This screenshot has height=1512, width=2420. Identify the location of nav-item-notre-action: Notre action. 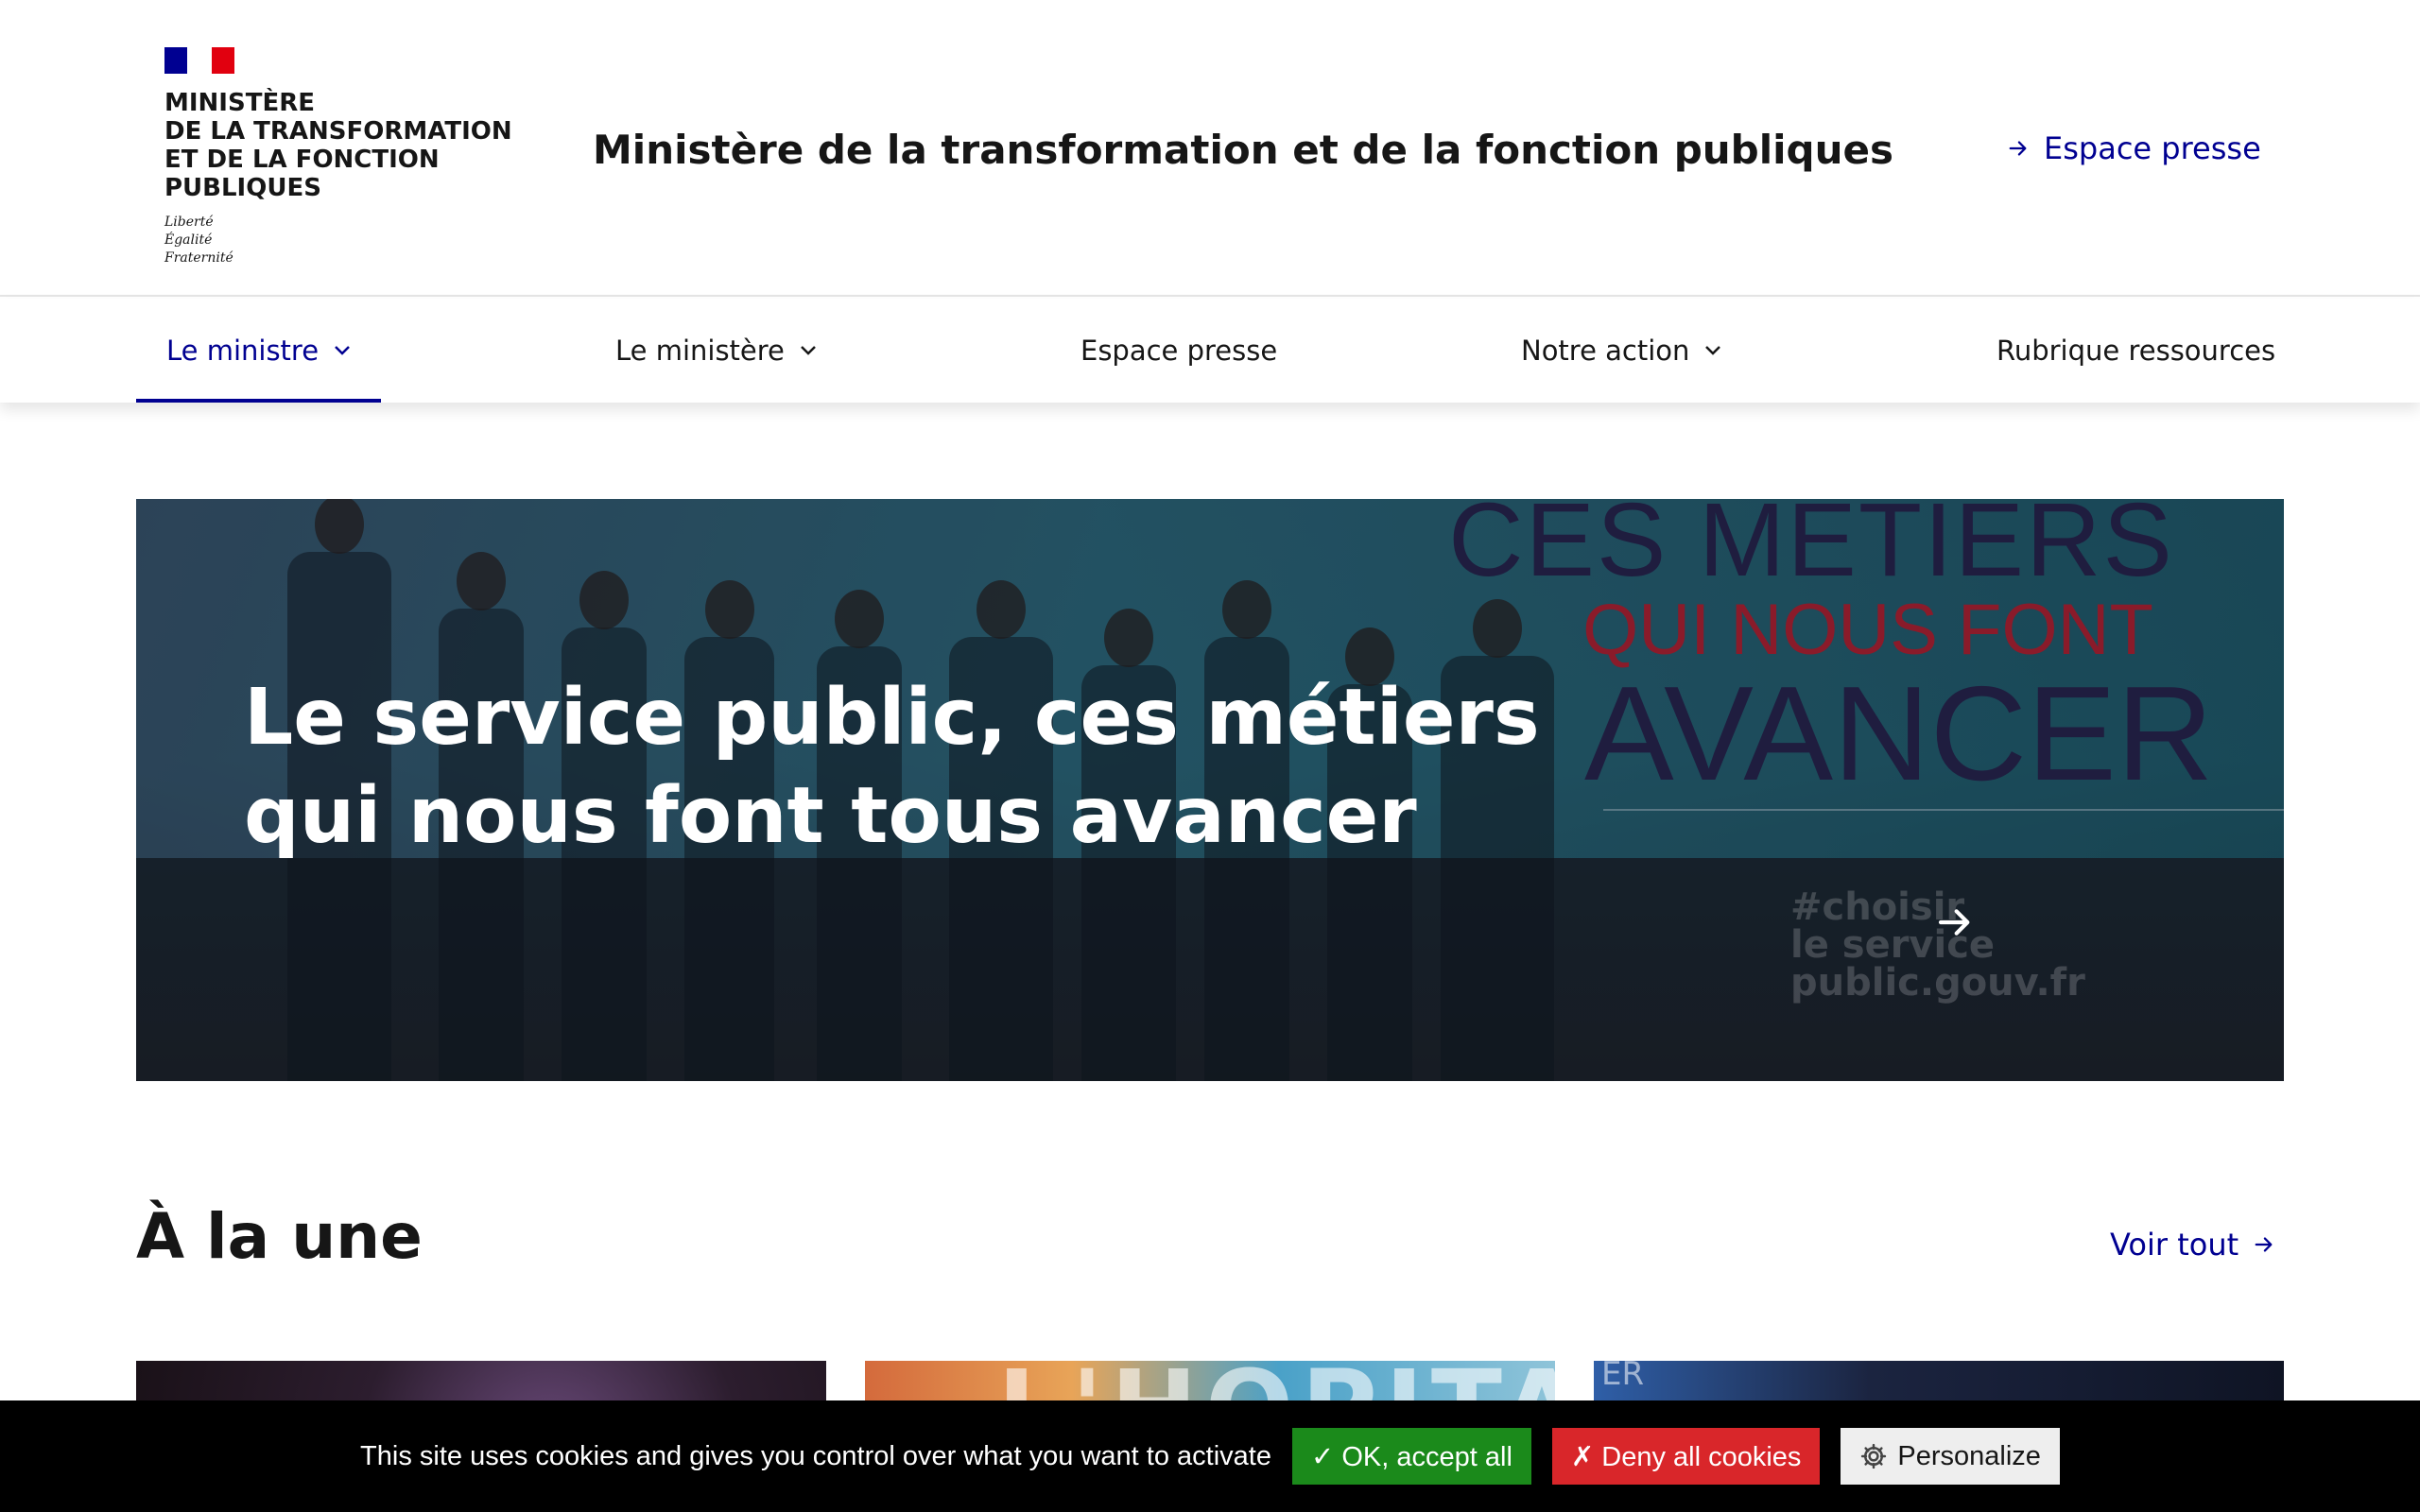
(1621, 351).